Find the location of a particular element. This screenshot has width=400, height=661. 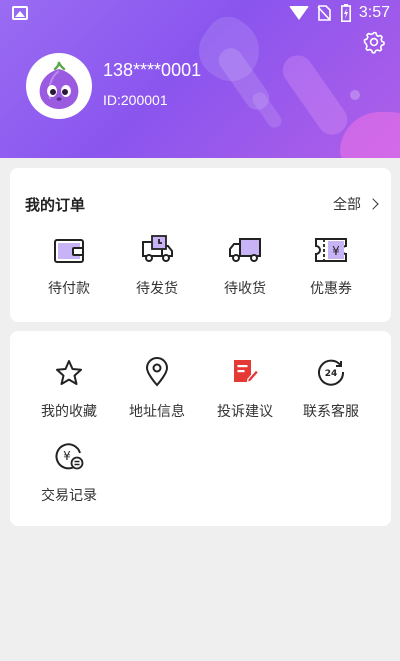

battery-charging-icon is located at coordinates (345, 13).